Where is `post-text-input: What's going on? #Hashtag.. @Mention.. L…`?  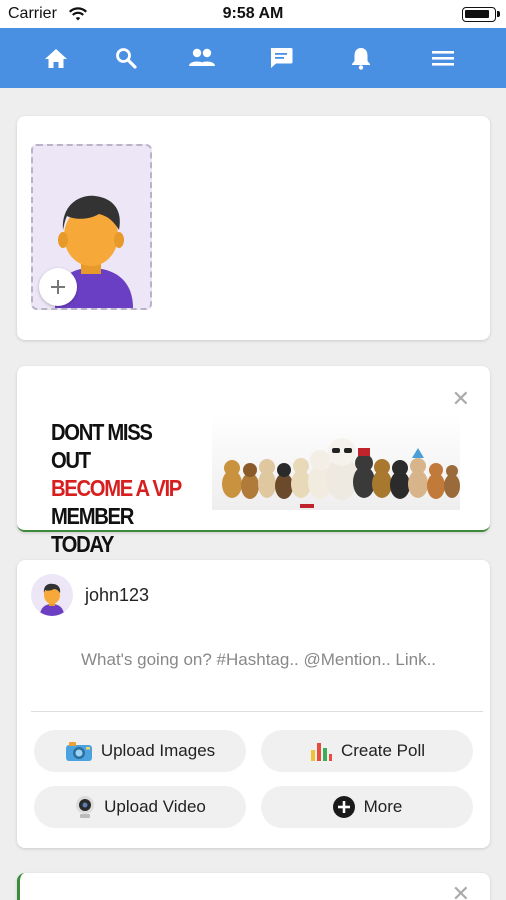 post-text-input: What's going on? #Hashtag.. @Mention.. L… is located at coordinates (261, 660).